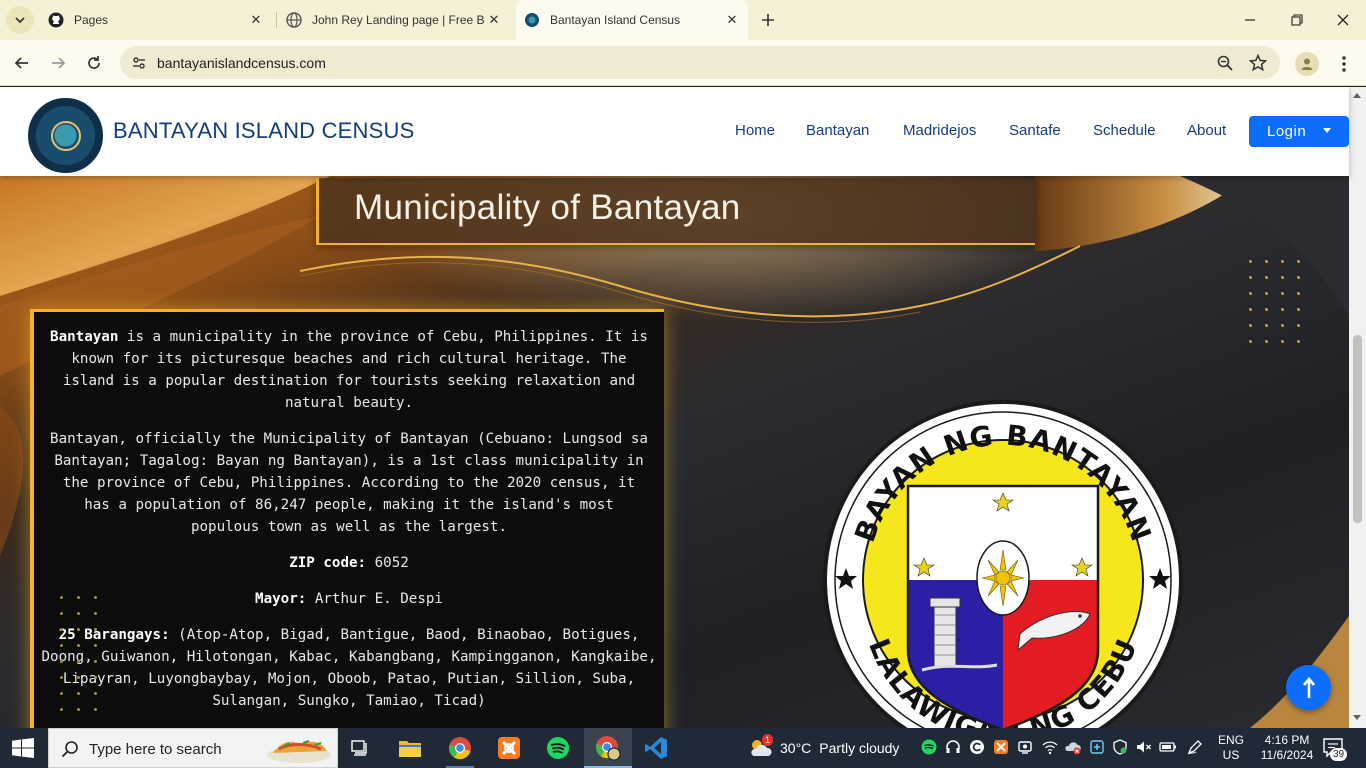 Image resolution: width=1366 pixels, height=768 pixels. What do you see at coordinates (1025, 747) in the screenshot?
I see `camera-tray-icon` at bounding box center [1025, 747].